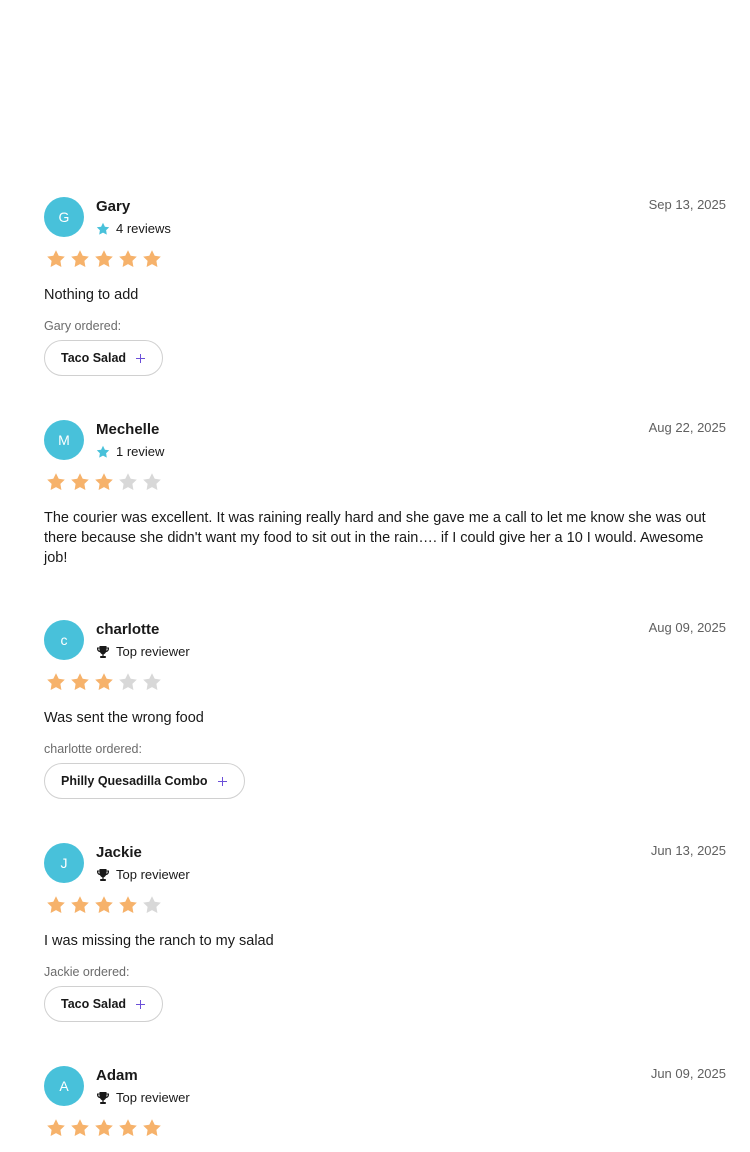  Describe the element at coordinates (385, 1086) in the screenshot. I see `review-header: A Adam Top reviewer Jun 09, 2025` at that location.